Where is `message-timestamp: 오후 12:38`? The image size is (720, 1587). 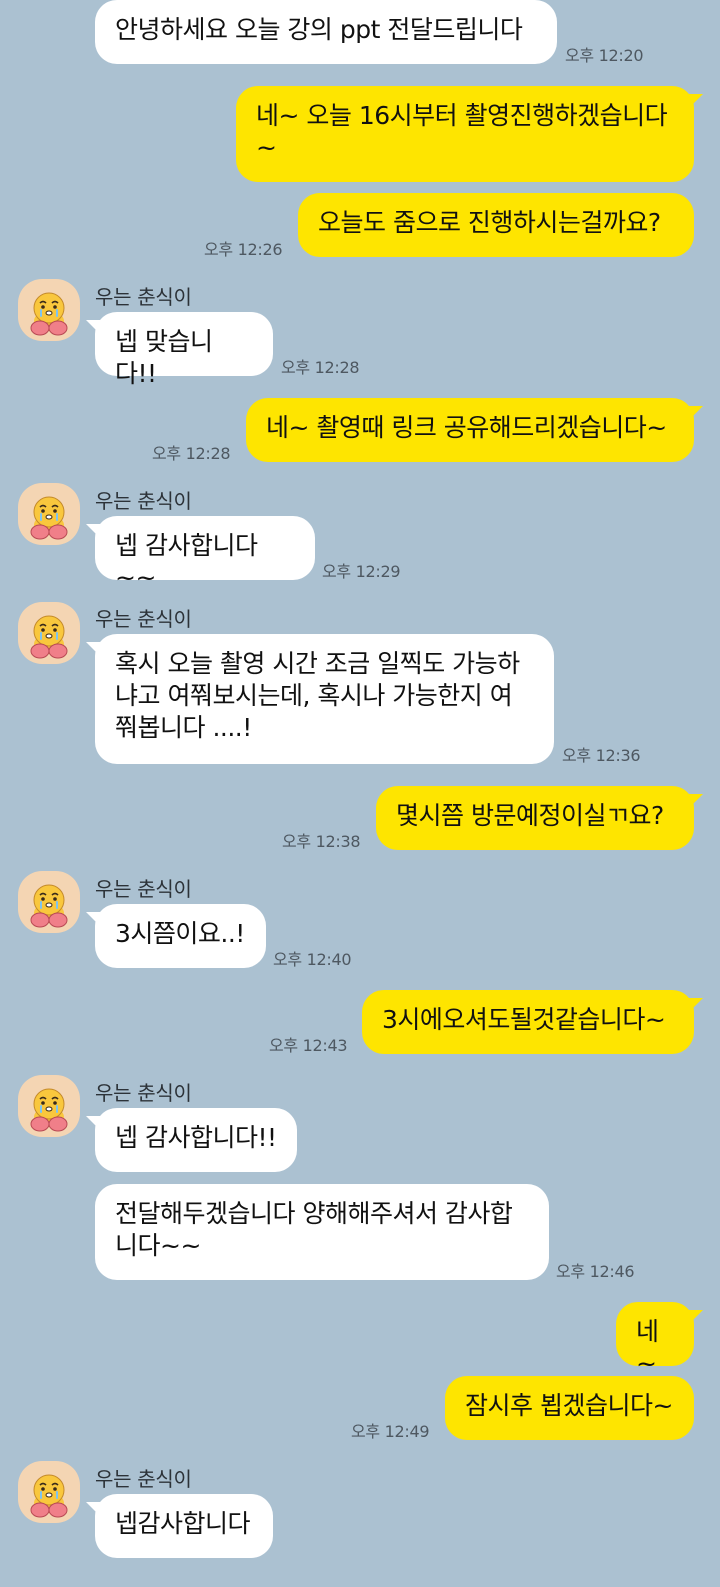 message-timestamp: 오후 12:38 is located at coordinates (321, 841).